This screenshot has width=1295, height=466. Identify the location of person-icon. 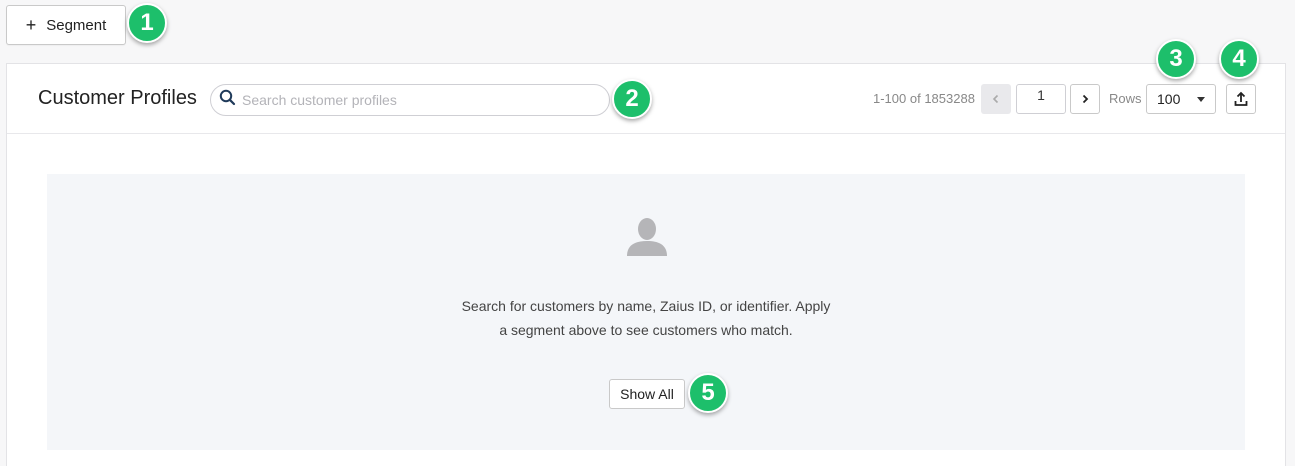
(647, 238).